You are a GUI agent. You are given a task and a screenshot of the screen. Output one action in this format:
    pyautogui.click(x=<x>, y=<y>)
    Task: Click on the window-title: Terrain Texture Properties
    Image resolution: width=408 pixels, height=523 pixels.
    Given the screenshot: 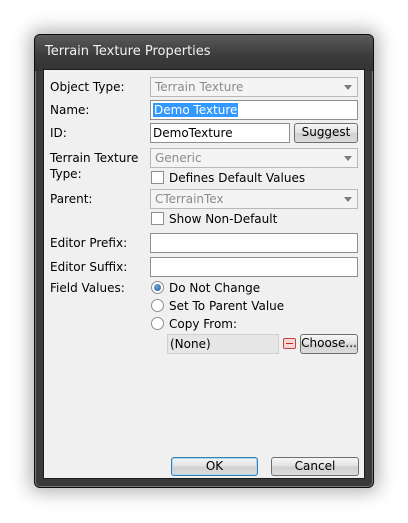 What is the action you would take?
    pyautogui.click(x=128, y=51)
    